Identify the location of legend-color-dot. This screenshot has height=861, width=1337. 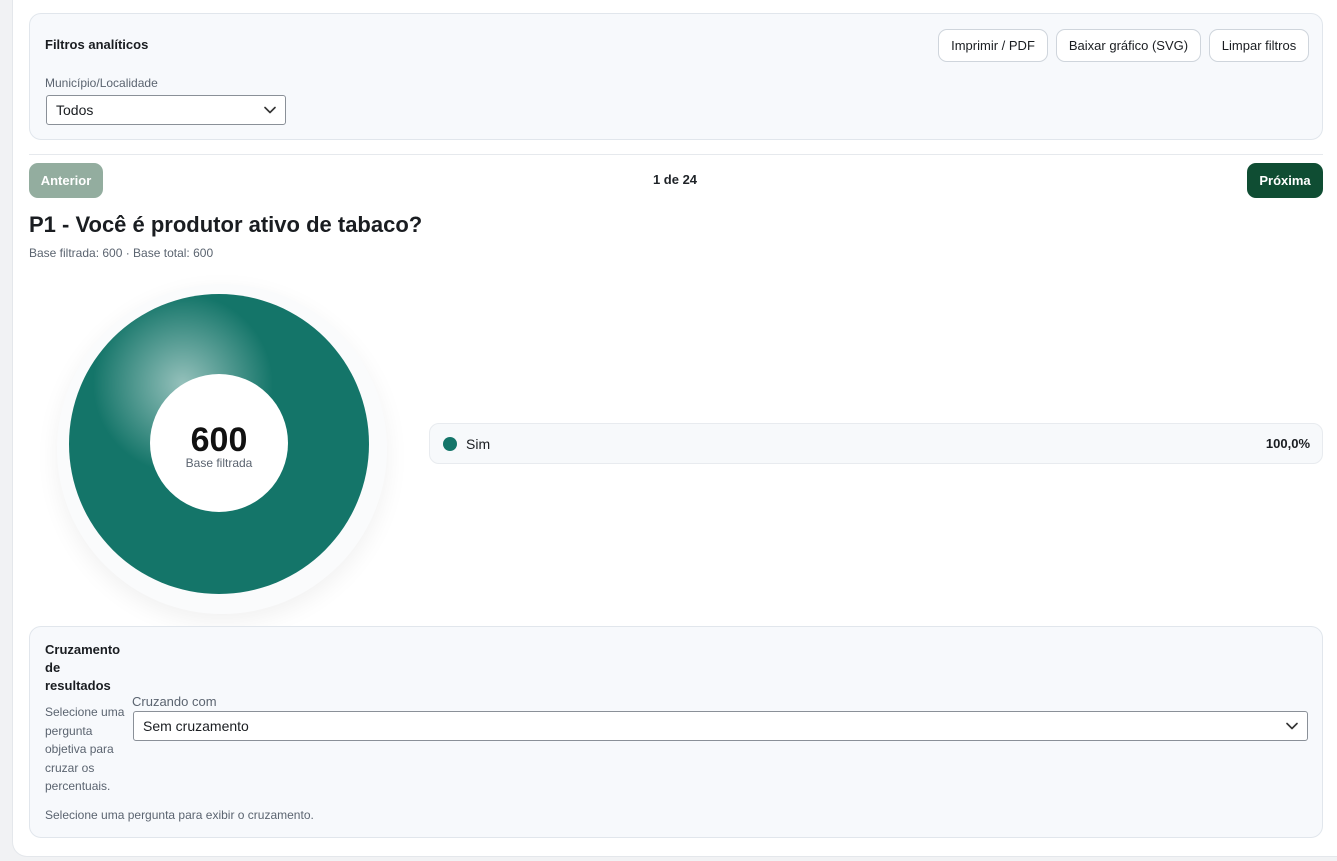
(450, 444).